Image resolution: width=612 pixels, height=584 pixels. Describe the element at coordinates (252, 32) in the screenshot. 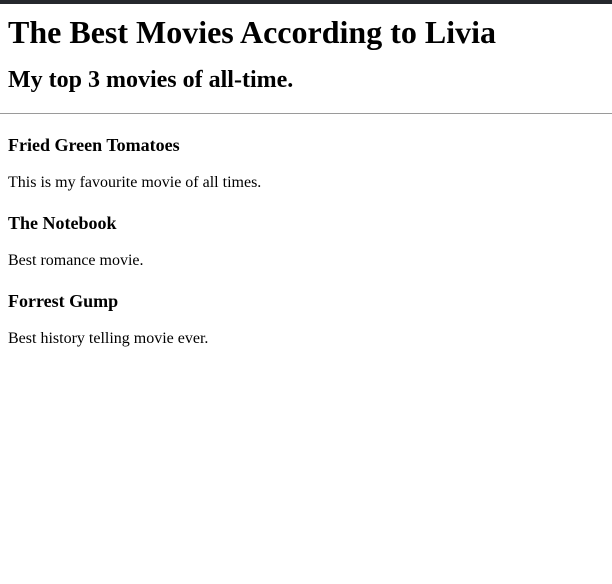

I see `page-title: The Best Movies According to Livia` at that location.